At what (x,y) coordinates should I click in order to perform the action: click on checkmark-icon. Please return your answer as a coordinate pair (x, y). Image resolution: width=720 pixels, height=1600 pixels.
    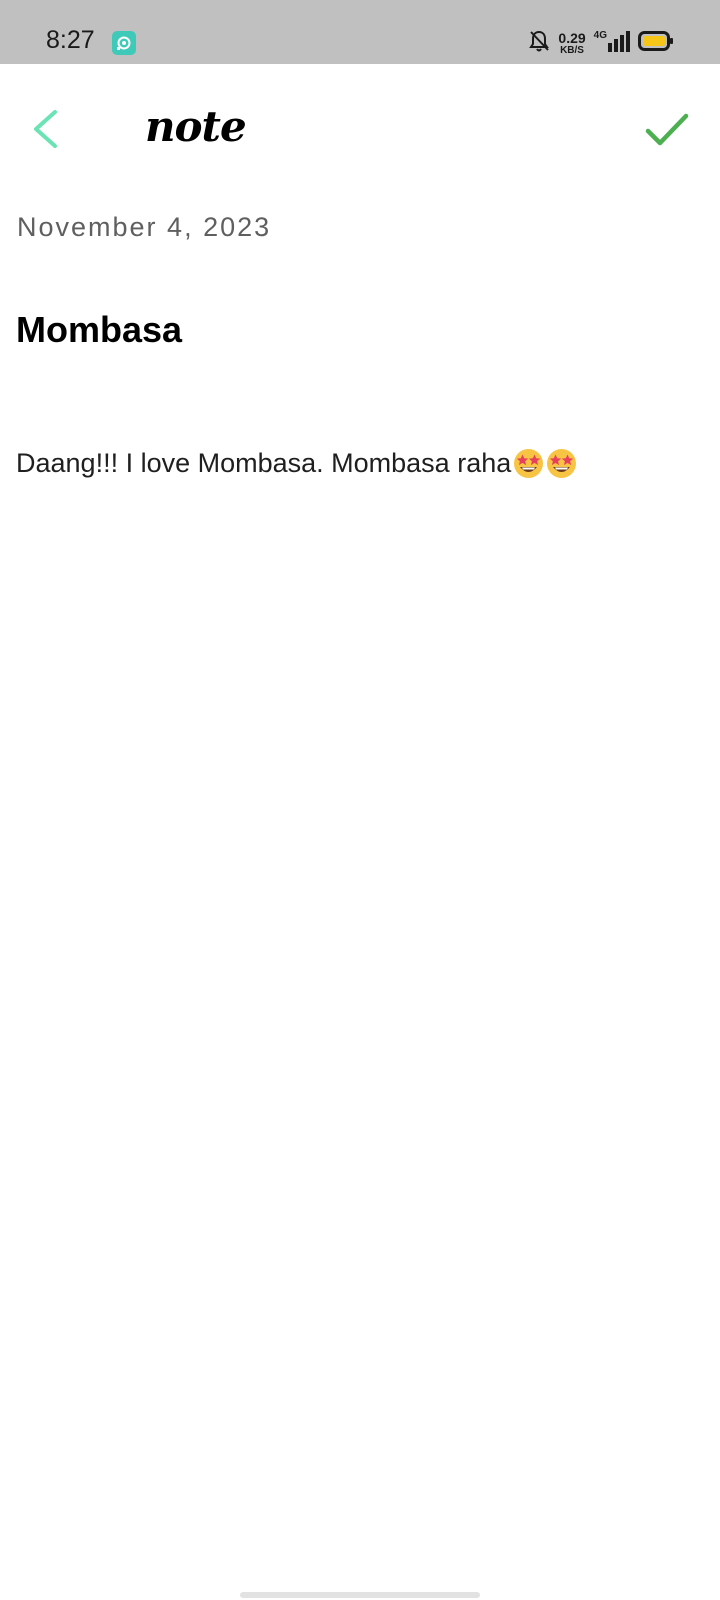
    Looking at the image, I should click on (667, 129).